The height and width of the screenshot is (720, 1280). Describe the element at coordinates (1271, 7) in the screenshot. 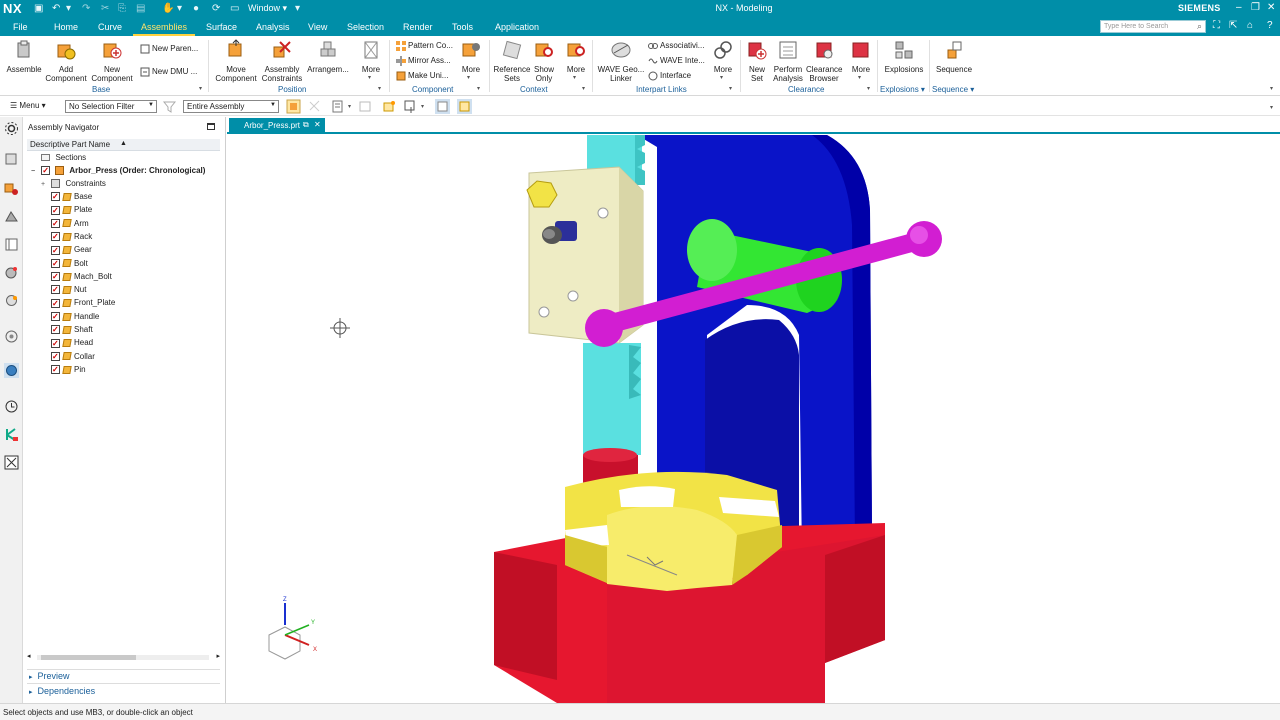

I see `close-button: ✕` at that location.